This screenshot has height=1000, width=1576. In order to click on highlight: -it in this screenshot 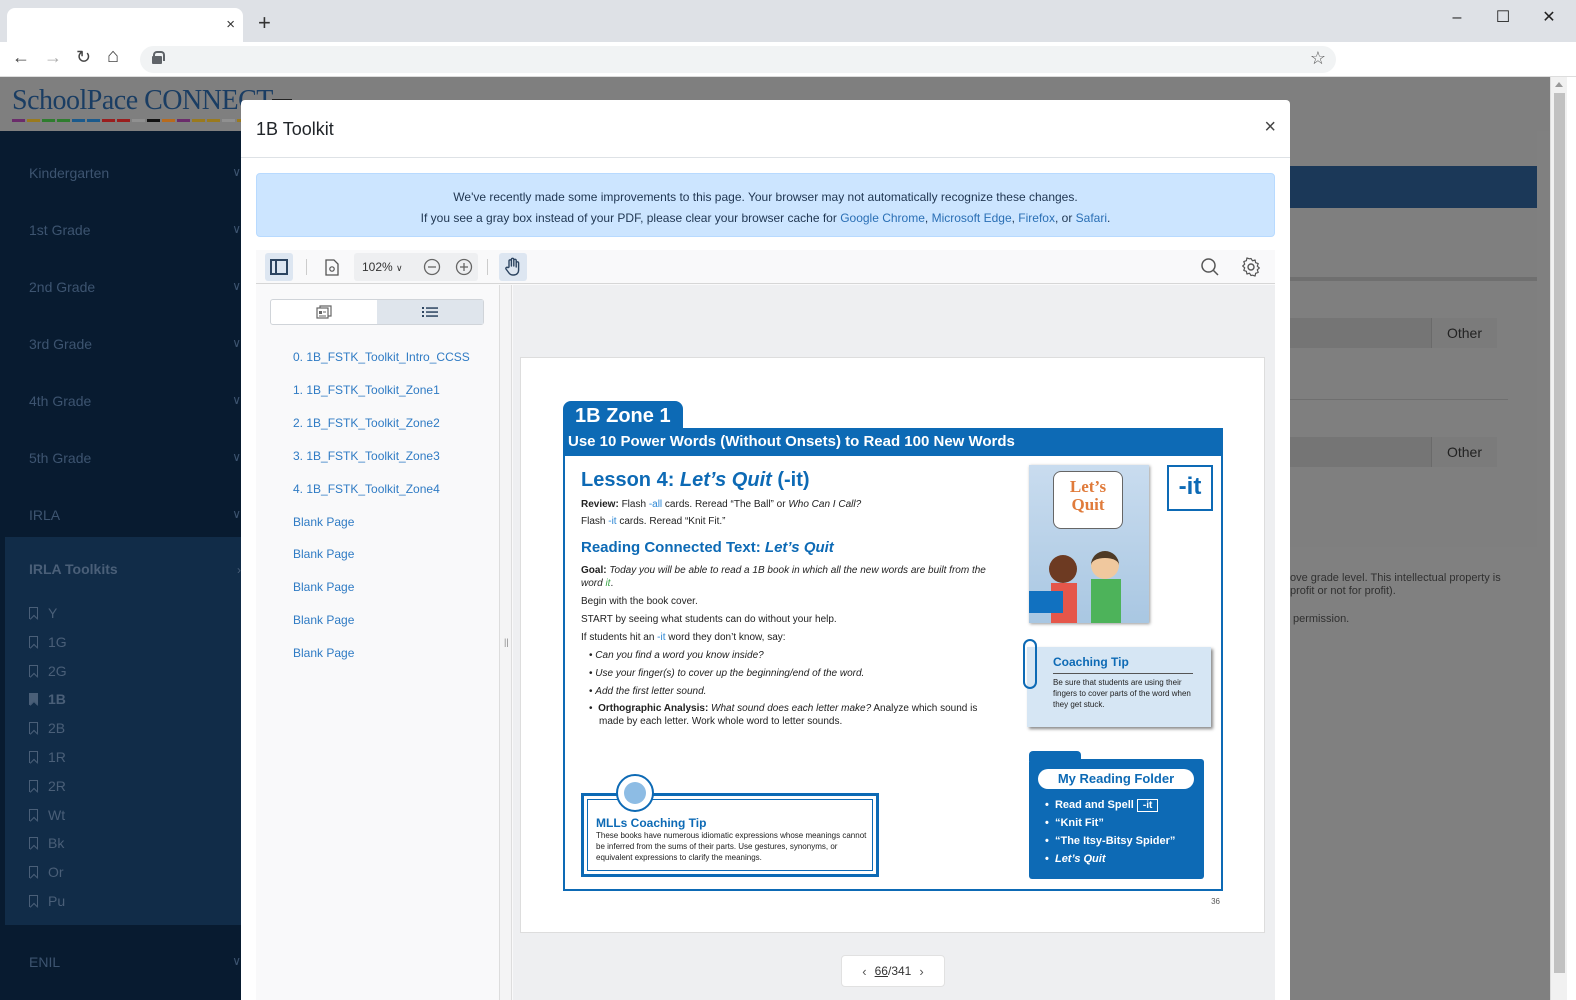, I will do `click(661, 637)`.